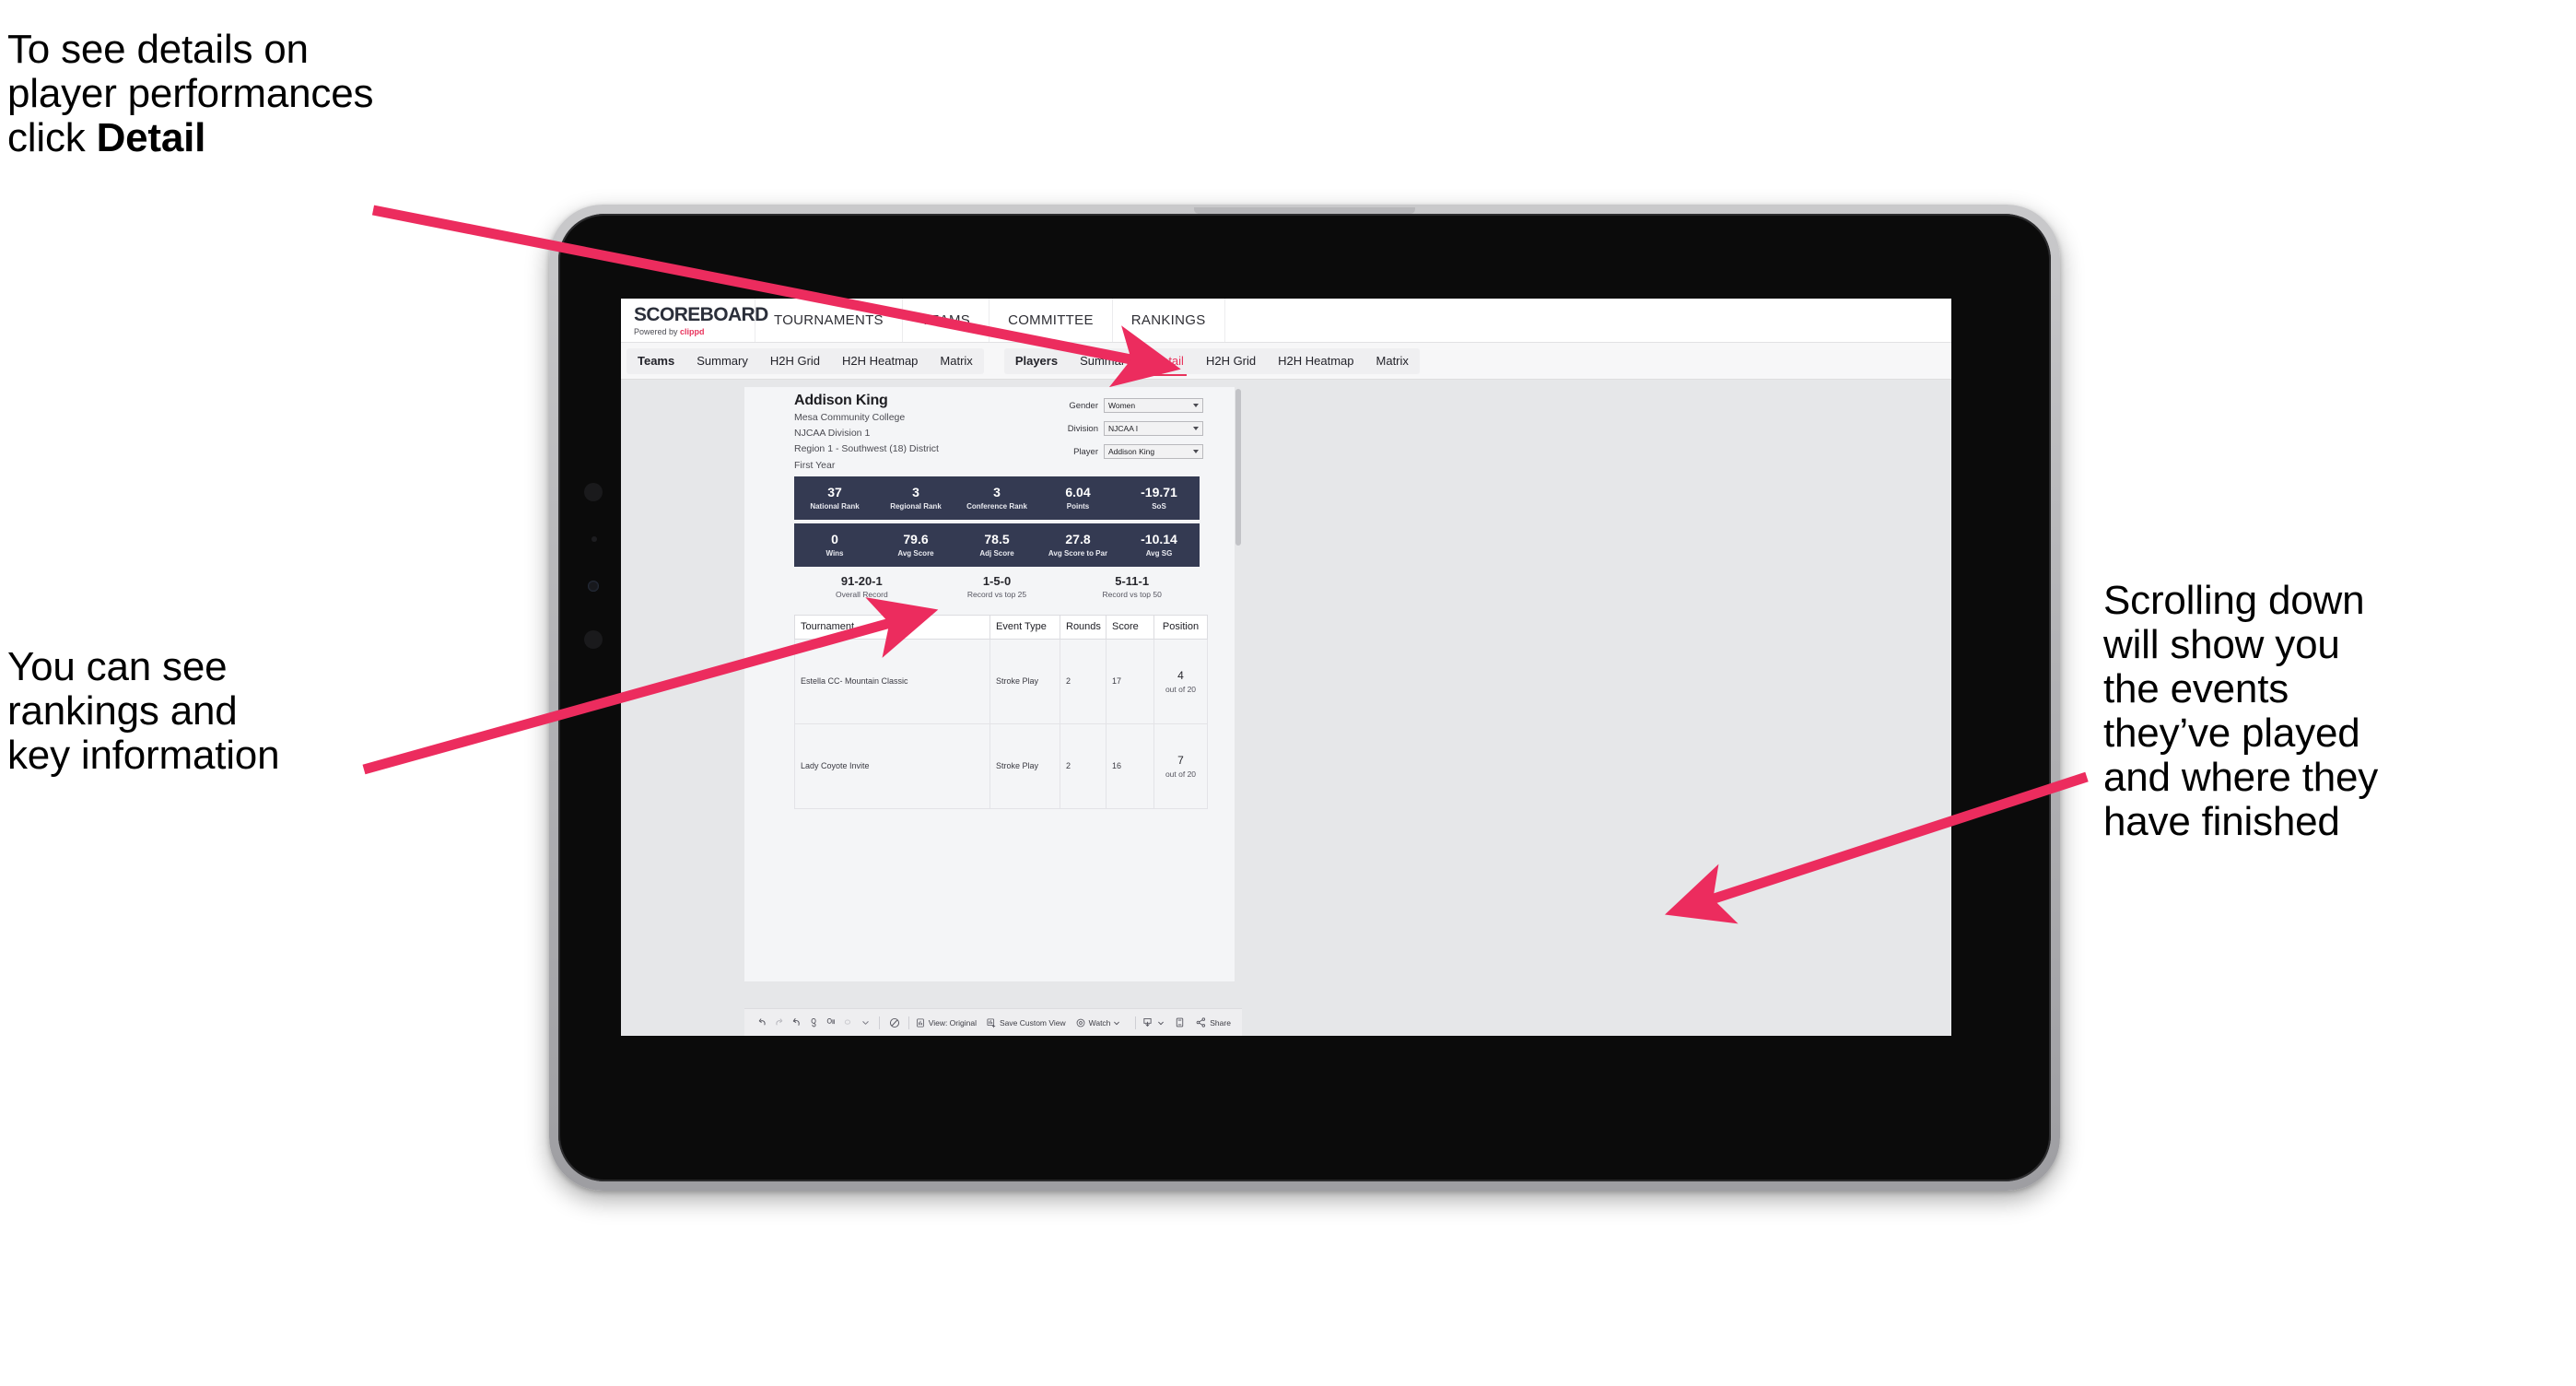 This screenshot has height=1386, width=2576. What do you see at coordinates (1238, 684) in the screenshot?
I see `viz-scrollbar` at bounding box center [1238, 684].